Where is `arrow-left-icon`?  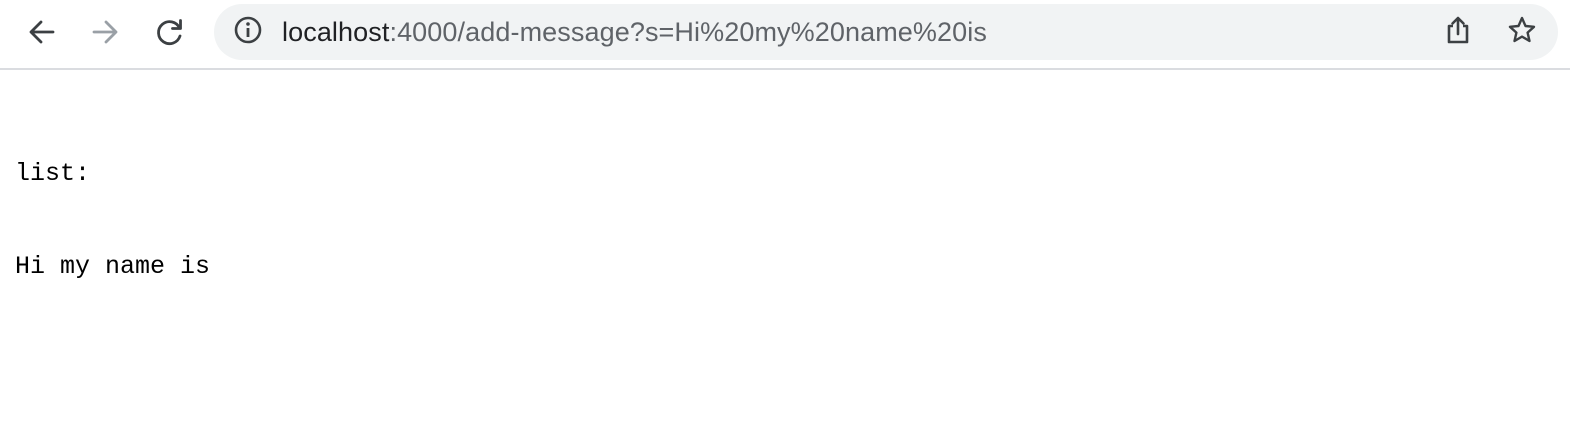 arrow-left-icon is located at coordinates (42, 32).